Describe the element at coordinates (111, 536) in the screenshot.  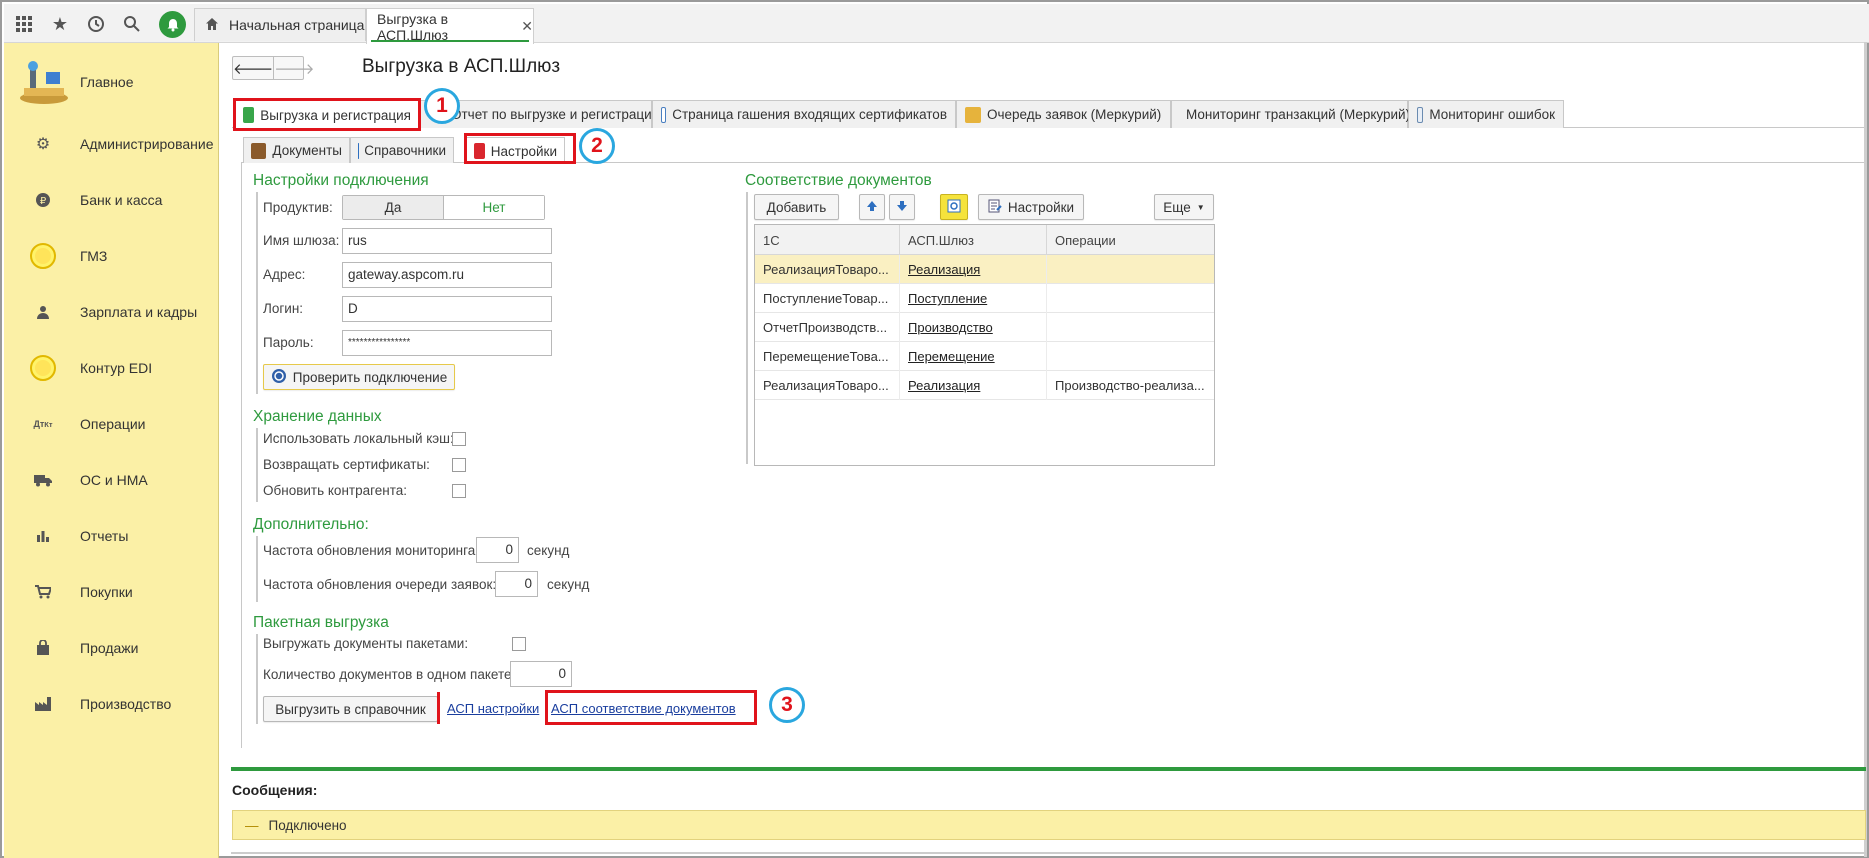
I see `sidebar-item-reports: Отчеты` at that location.